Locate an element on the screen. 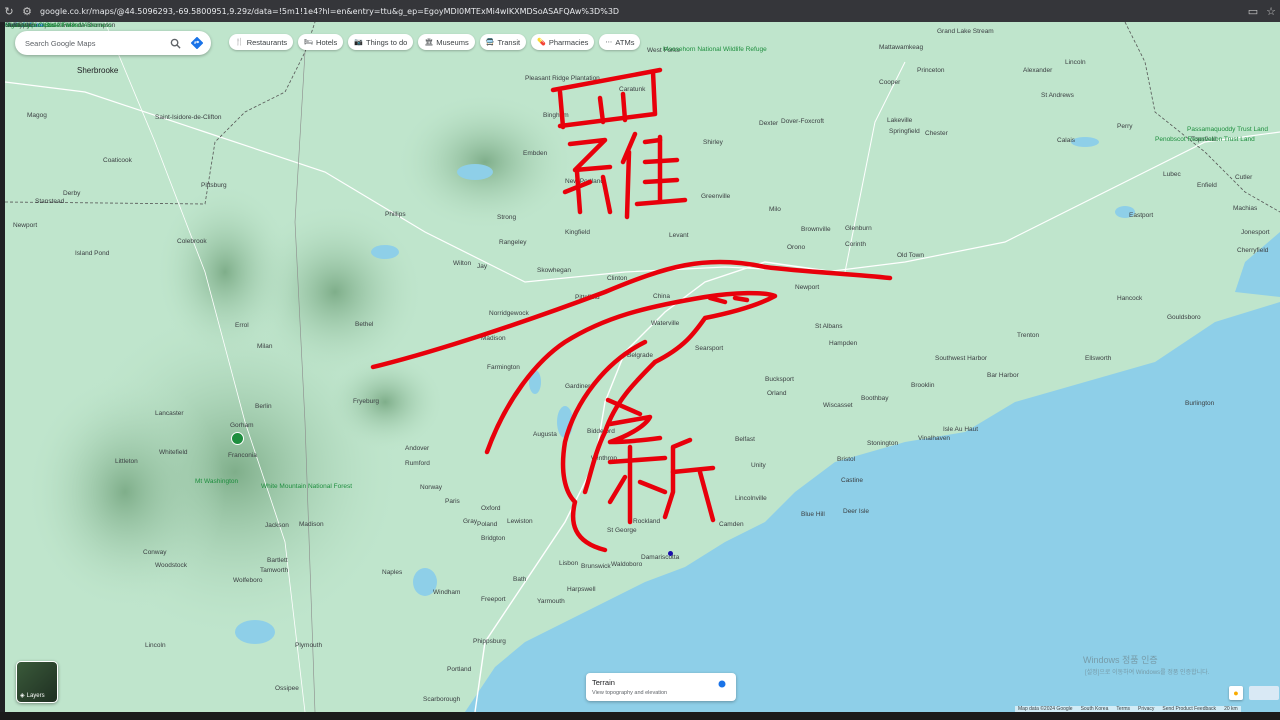 The width and height of the screenshot is (1280, 720). map-place-label: Cherryfield is located at coordinates (1252, 250).